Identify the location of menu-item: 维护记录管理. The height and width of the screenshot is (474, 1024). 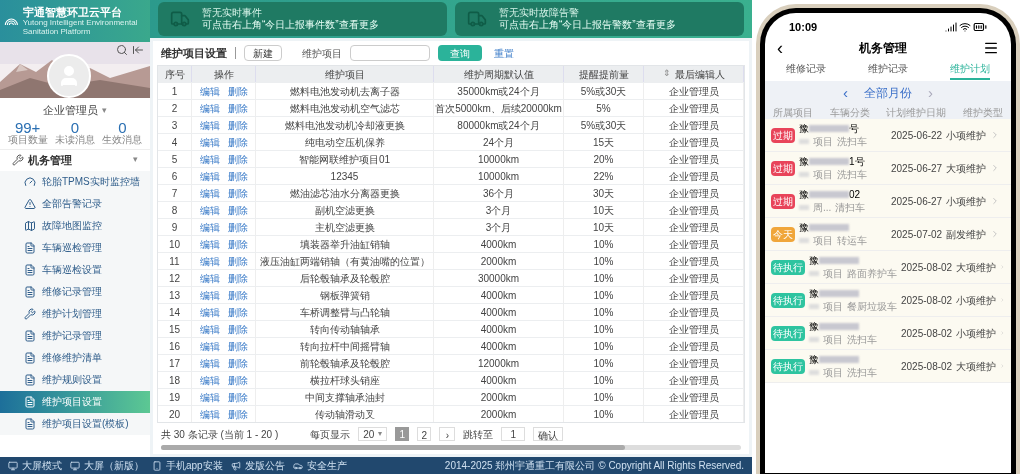
(75, 335).